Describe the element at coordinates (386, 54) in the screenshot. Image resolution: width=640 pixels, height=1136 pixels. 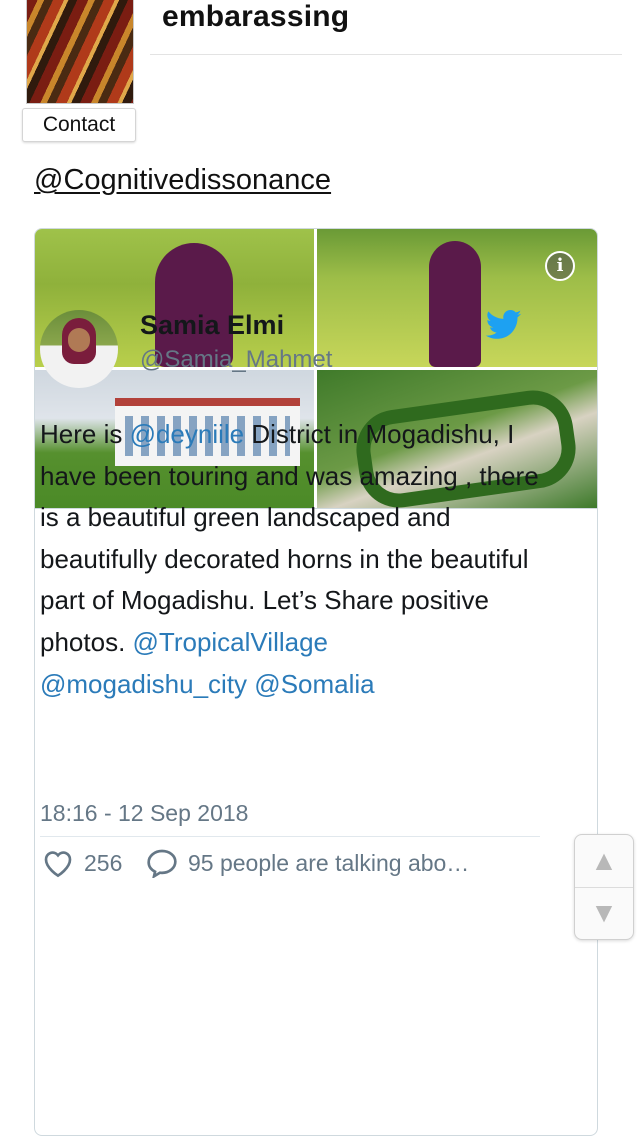
I see `title-divider` at that location.